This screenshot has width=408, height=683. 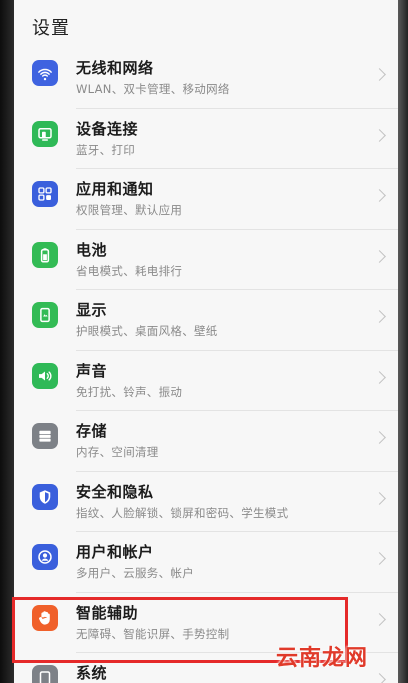 I want to click on item-subtitle: 权限管理、默认应用, so click(x=129, y=210).